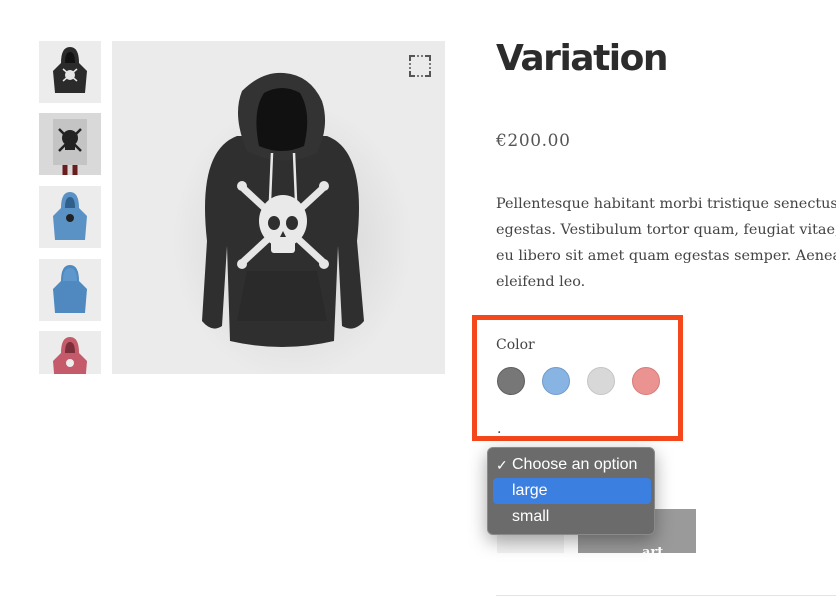  What do you see at coordinates (653, 552) in the screenshot?
I see `add-to-cart-label: art` at bounding box center [653, 552].